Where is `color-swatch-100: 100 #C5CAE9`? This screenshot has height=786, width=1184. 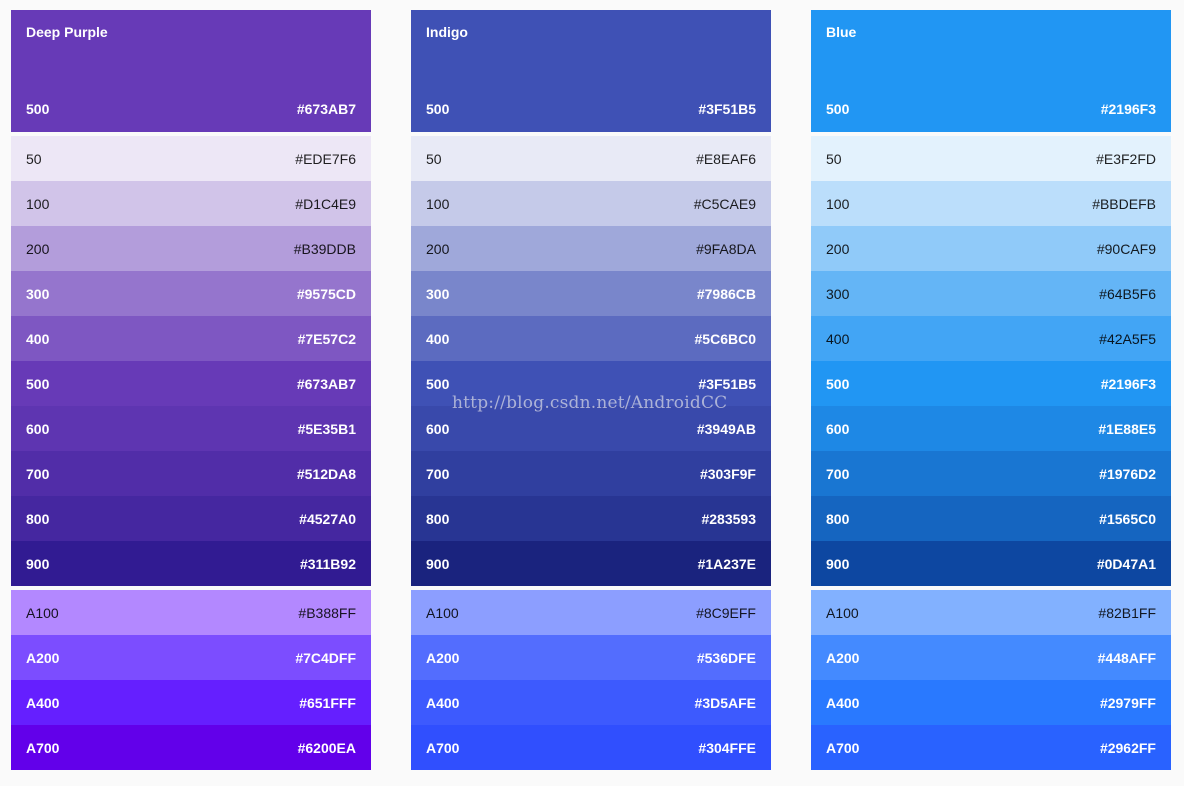
color-swatch-100: 100 #C5CAE9 is located at coordinates (591, 203).